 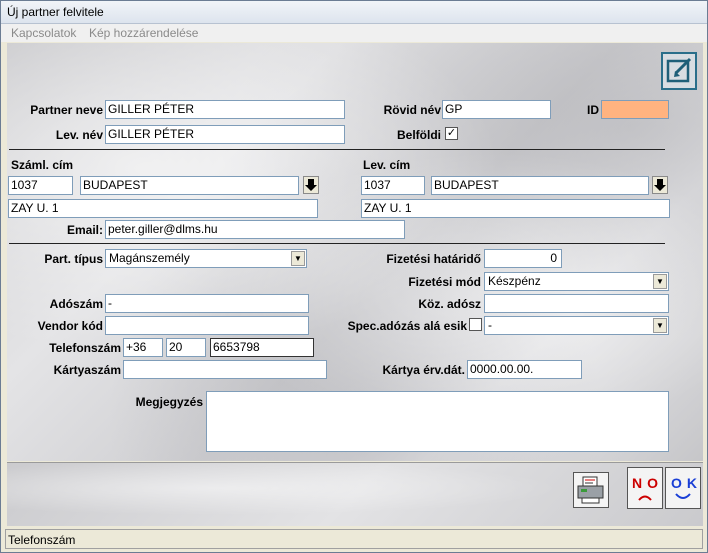 What do you see at coordinates (76, 304) in the screenshot?
I see `adoszam-label: Adószám` at bounding box center [76, 304].